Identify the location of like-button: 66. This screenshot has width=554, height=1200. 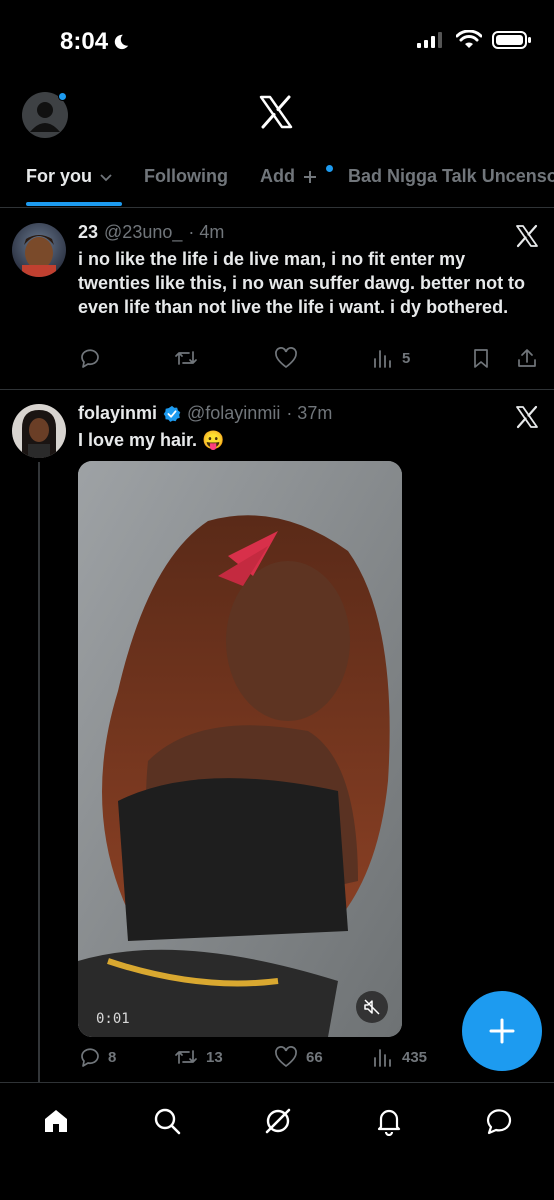
(298, 1057).